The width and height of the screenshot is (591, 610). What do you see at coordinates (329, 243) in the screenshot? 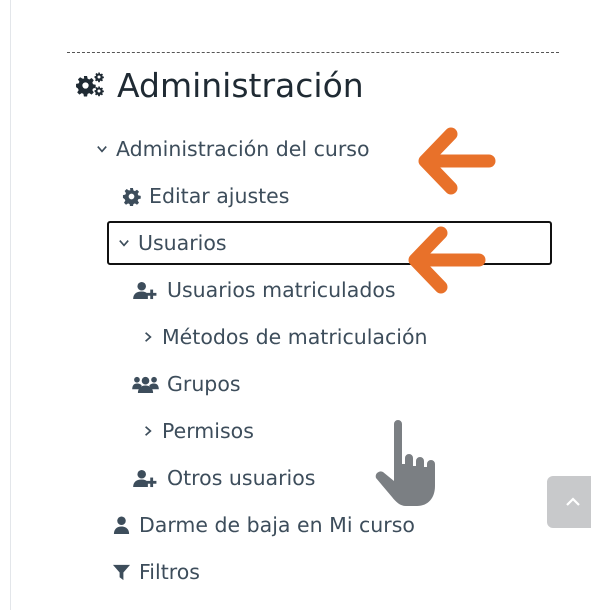
I see `tree-item: Usuarios` at bounding box center [329, 243].